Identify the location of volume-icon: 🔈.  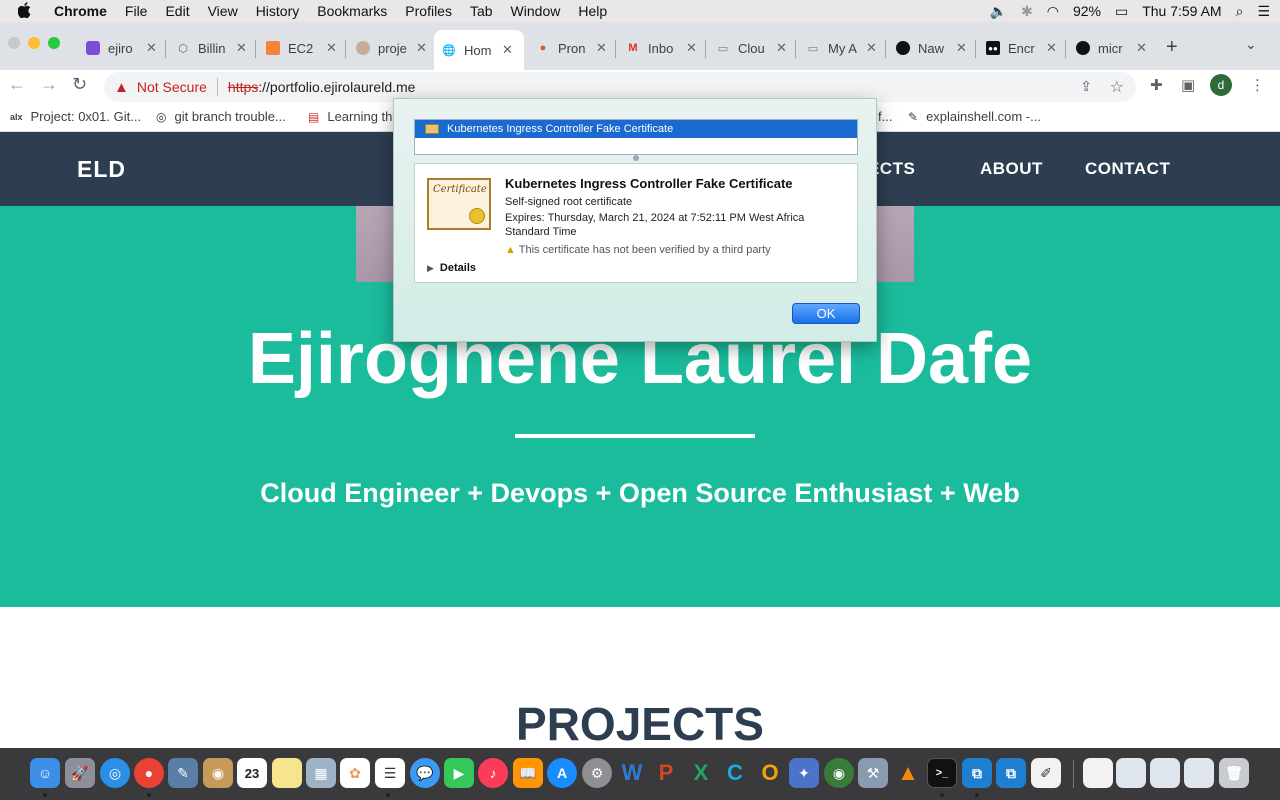
(998, 11).